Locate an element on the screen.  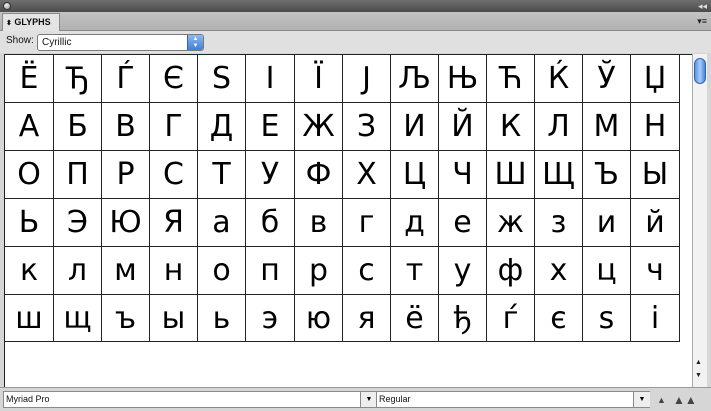
glyph-cell: э is located at coordinates (270, 318).